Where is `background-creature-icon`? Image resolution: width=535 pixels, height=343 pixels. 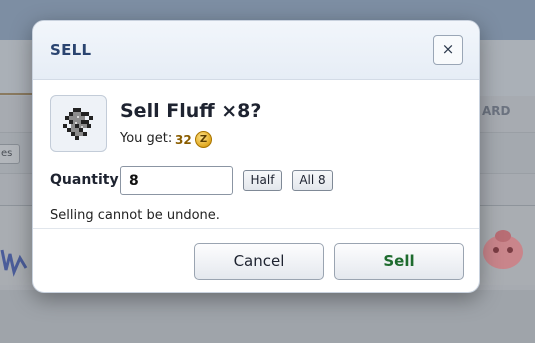
background-creature-icon is located at coordinates (503, 249).